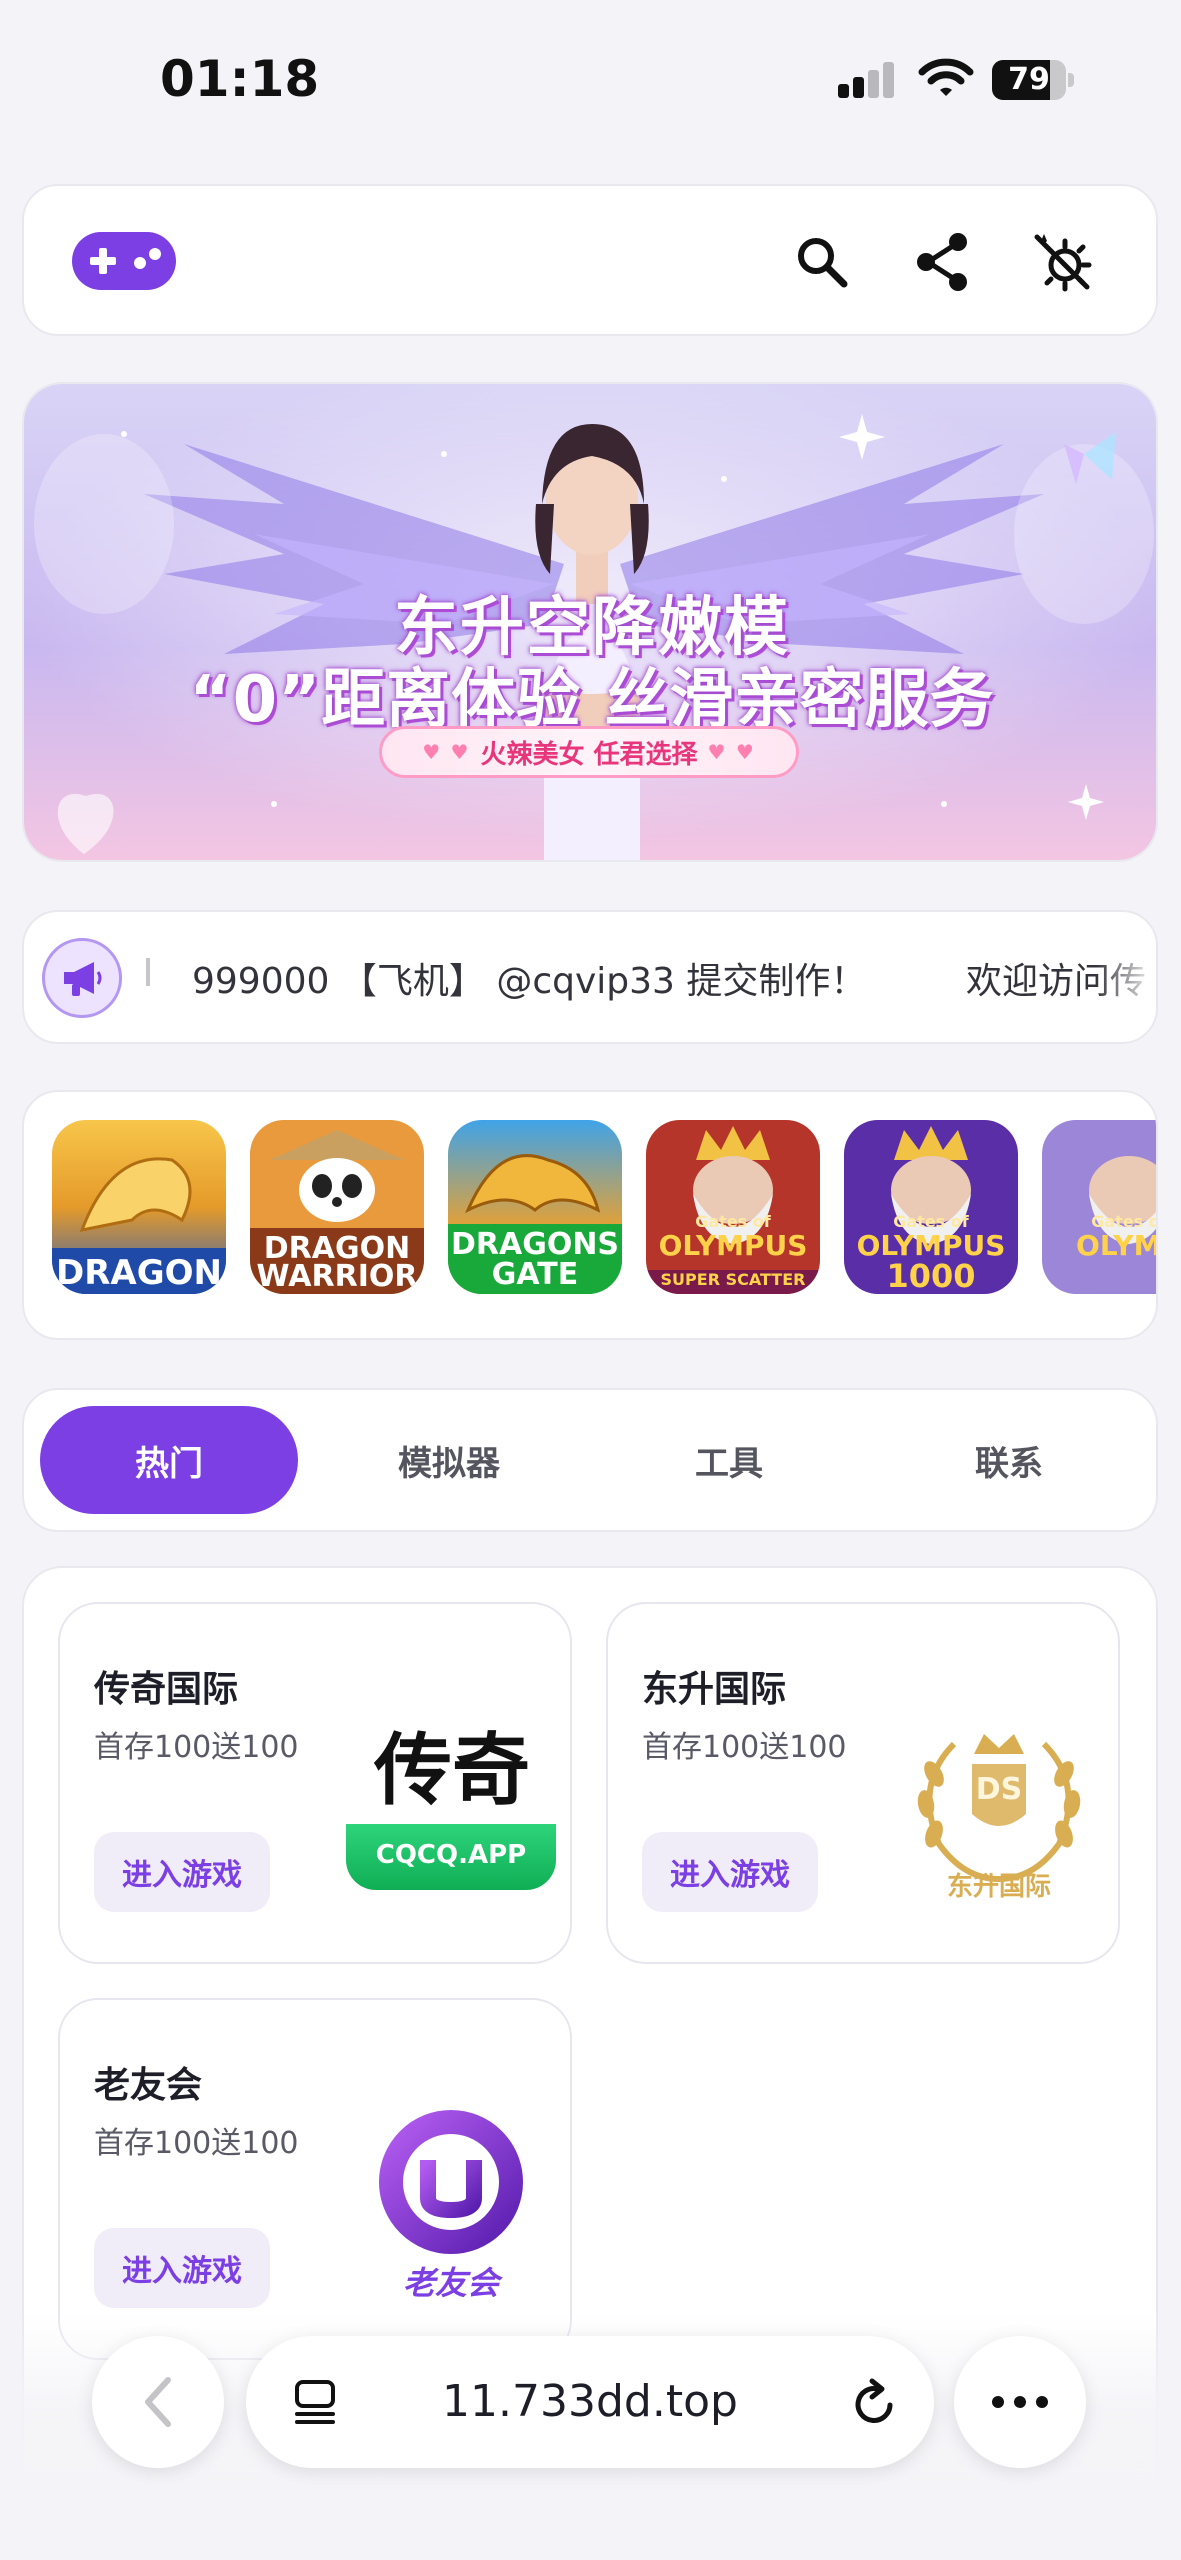 This screenshot has height=2560, width=1181. What do you see at coordinates (82, 978) in the screenshot?
I see `megaphone-icon` at bounding box center [82, 978].